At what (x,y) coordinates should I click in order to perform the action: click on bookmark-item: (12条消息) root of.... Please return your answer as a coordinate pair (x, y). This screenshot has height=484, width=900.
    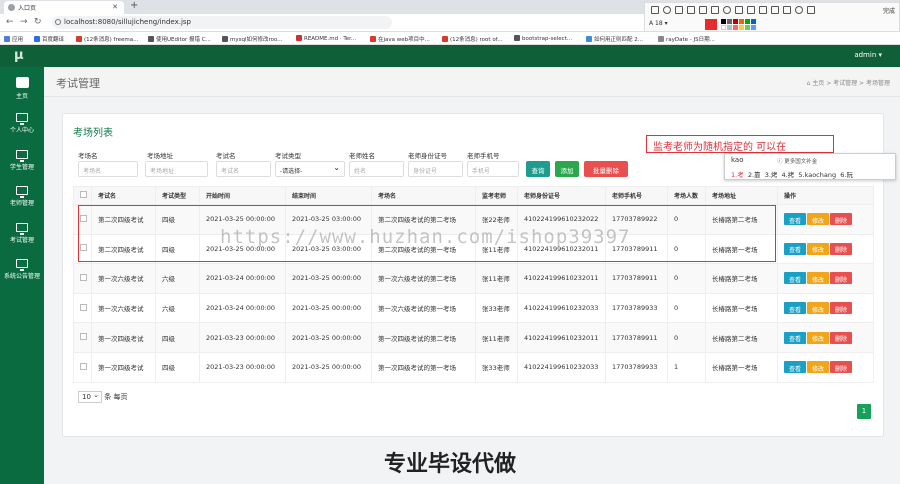
    Looking at the image, I should click on (472, 39).